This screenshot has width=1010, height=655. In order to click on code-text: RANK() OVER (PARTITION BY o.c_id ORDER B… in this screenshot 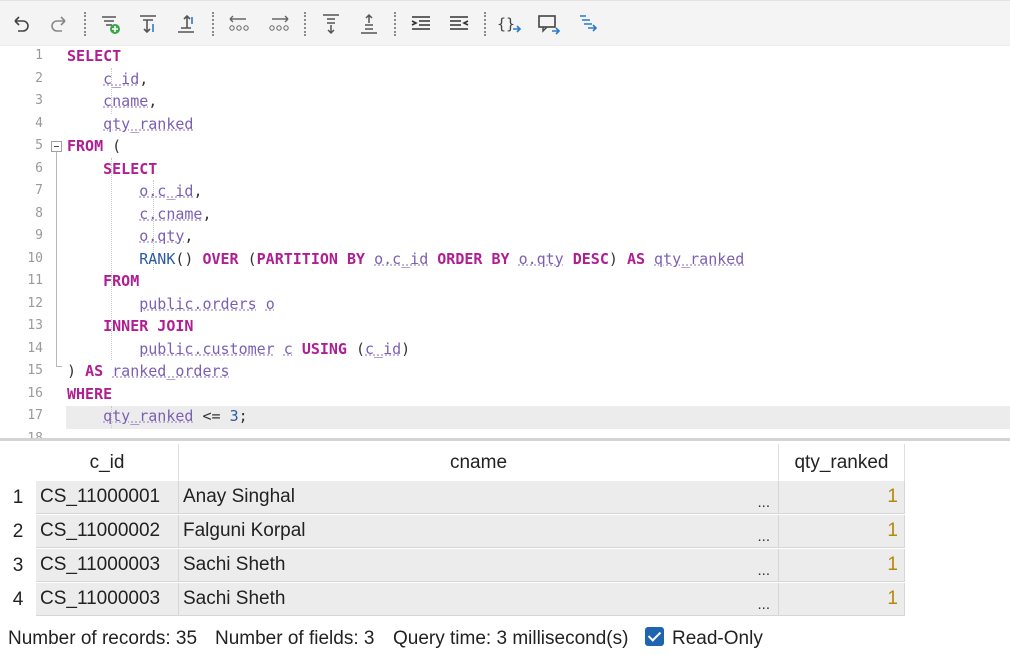, I will do `click(405, 259)`.